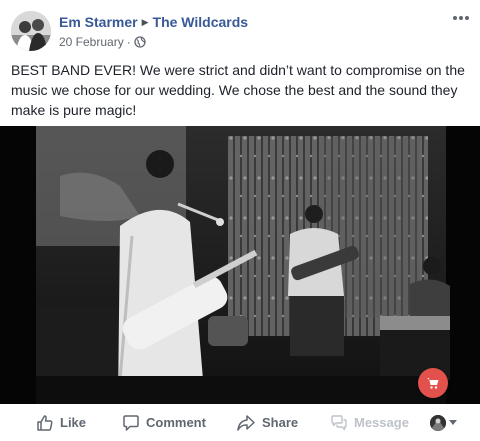 The width and height of the screenshot is (480, 441). Describe the element at coordinates (381, 422) in the screenshot. I see `message-label: Message` at that location.